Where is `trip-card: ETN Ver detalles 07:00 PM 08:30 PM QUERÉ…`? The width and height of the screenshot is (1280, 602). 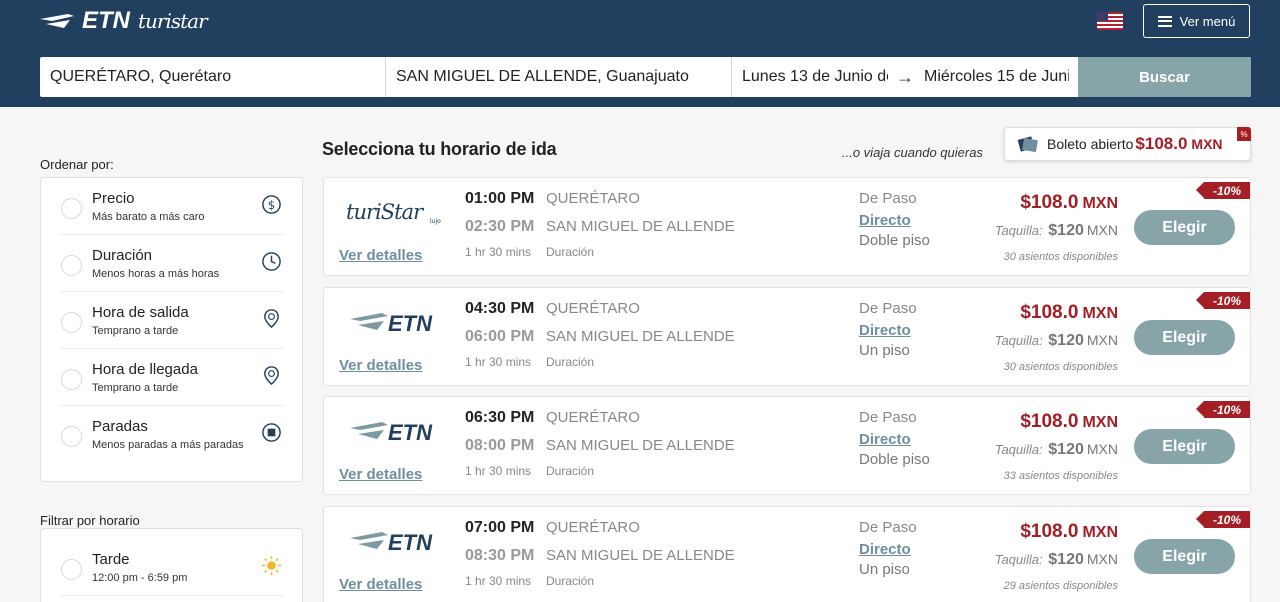
trip-card: ETN Ver detalles 07:00 PM 08:30 PM QUERÉ… is located at coordinates (787, 554).